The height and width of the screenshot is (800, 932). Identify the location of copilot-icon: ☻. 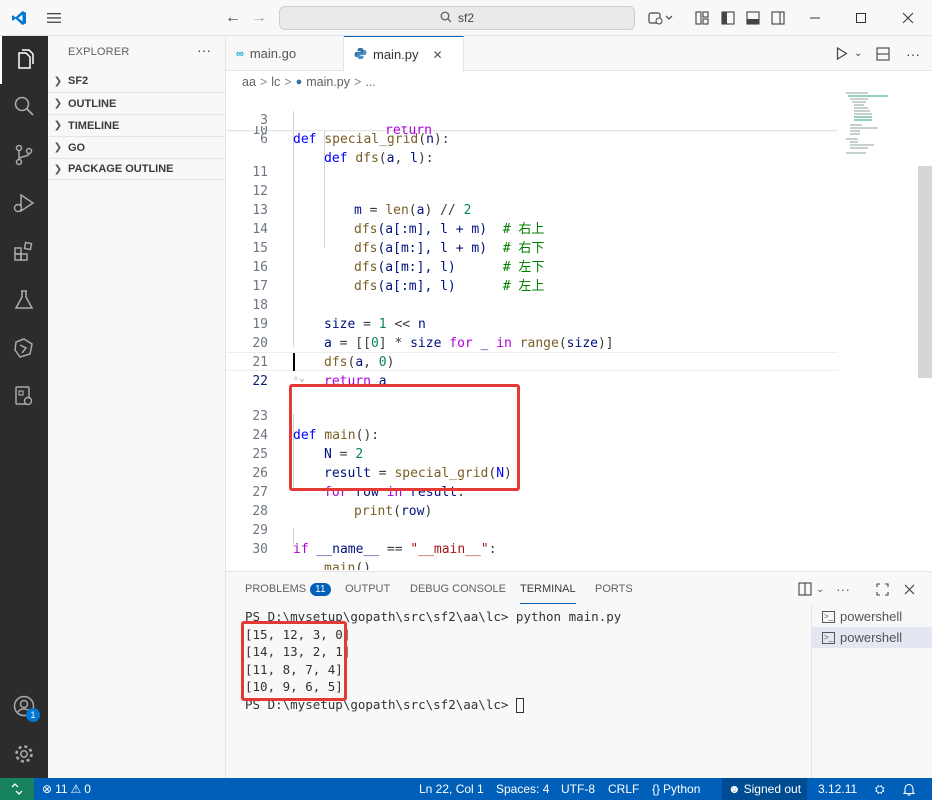
(734, 789).